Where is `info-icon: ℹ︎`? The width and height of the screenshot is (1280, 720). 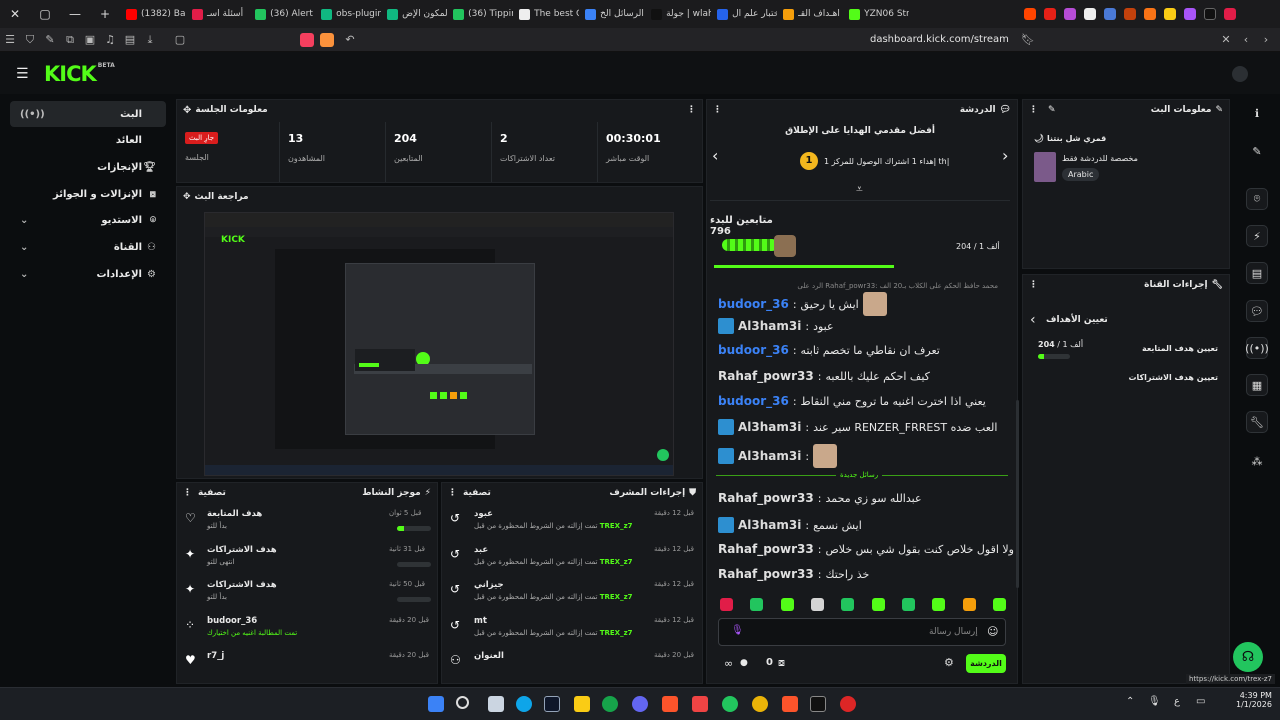 info-icon: ℹ︎ is located at coordinates (1257, 113).